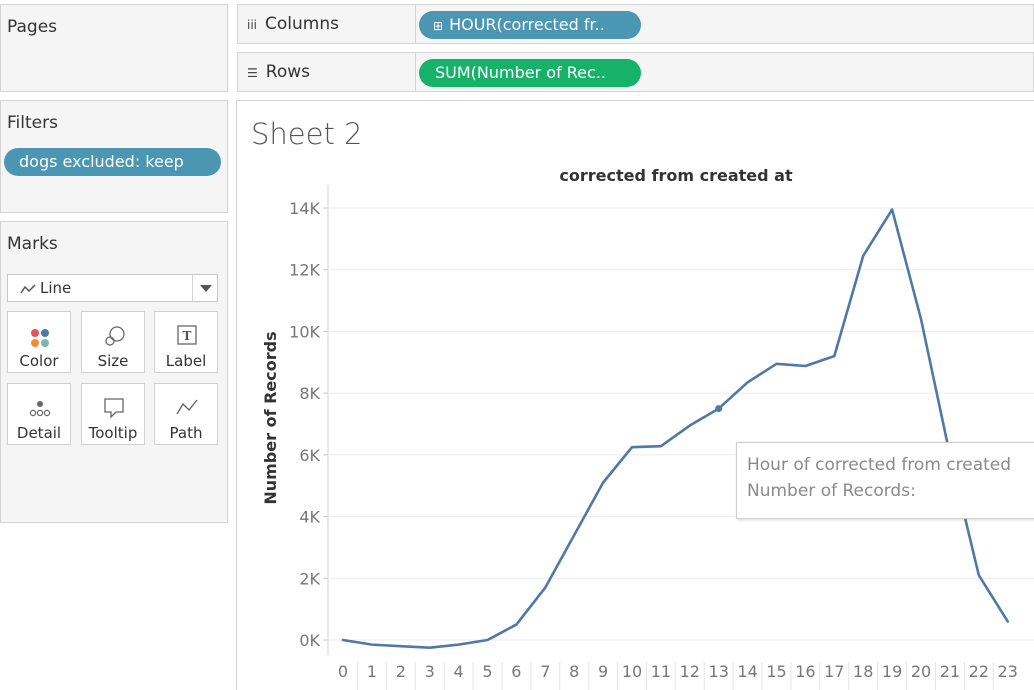 Image resolution: width=1034 pixels, height=690 pixels. Describe the element at coordinates (372, 671) in the screenshot. I see `x-tick-label: 1` at that location.